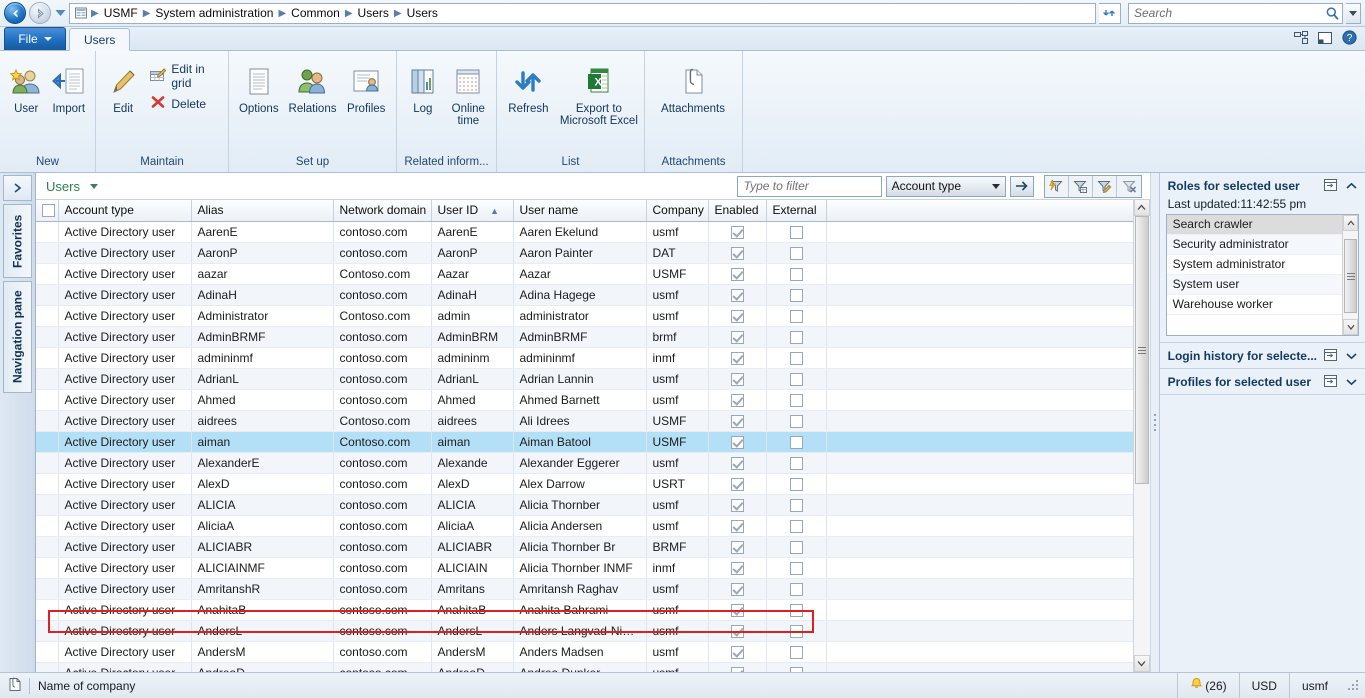  What do you see at coordinates (693, 85) in the screenshot?
I see `attachments-button: Attachments` at bounding box center [693, 85].